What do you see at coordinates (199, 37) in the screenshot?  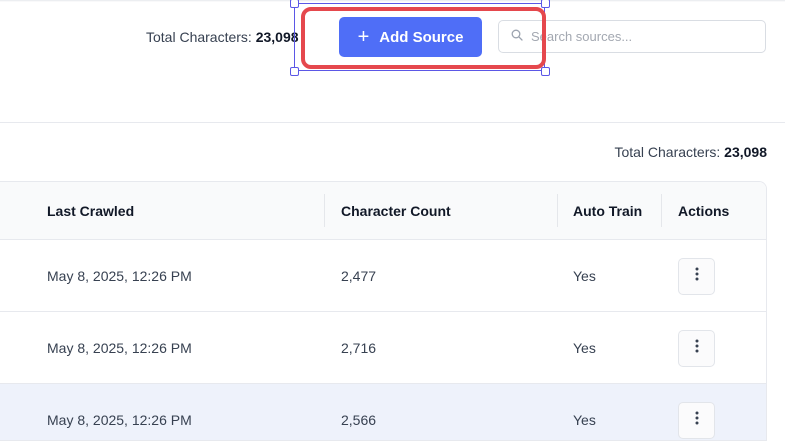 I see `total-characters-label: Total Characters:` at bounding box center [199, 37].